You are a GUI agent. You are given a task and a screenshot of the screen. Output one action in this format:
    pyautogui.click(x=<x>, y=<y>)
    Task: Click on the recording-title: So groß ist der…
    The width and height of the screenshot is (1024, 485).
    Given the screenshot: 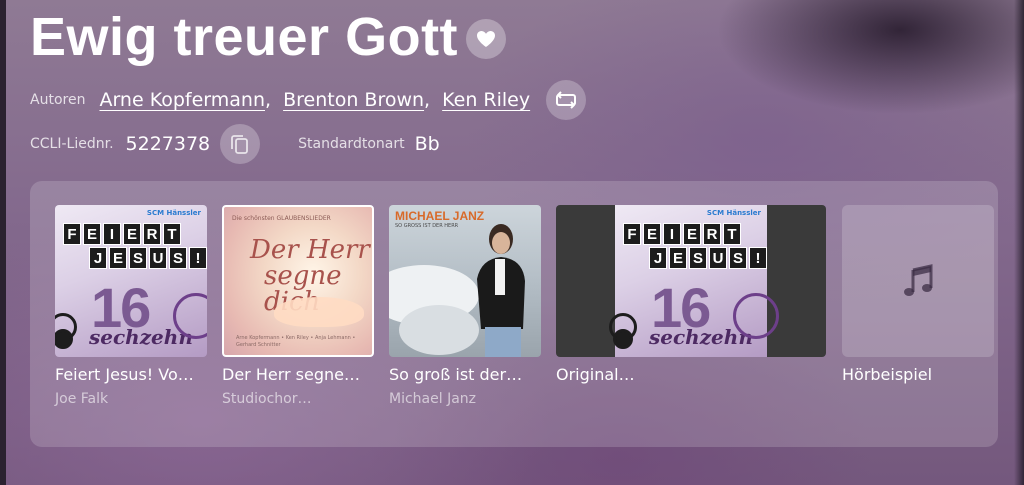 What is the action you would take?
    pyautogui.click(x=456, y=374)
    